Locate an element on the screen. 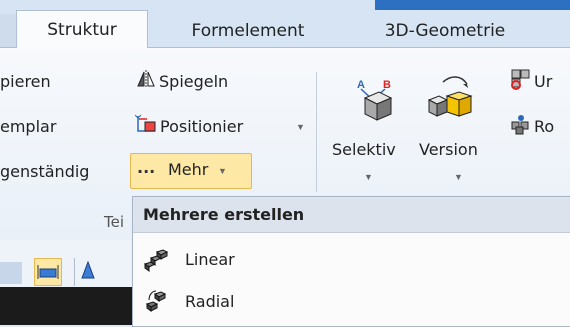  tab-struktur: Struktur is located at coordinates (82, 29).